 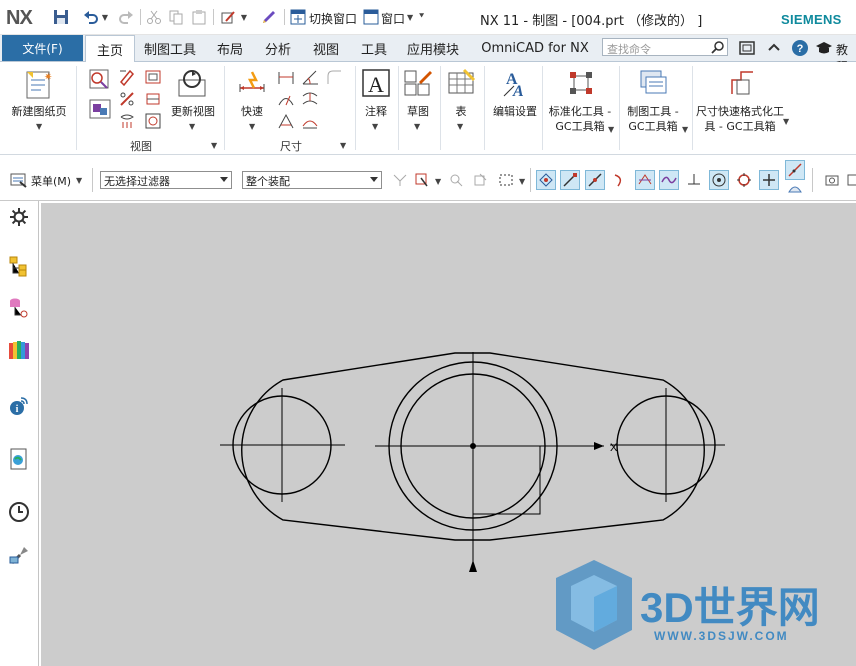 What do you see at coordinates (19, 180) in the screenshot?
I see `menu-icon` at bounding box center [19, 180].